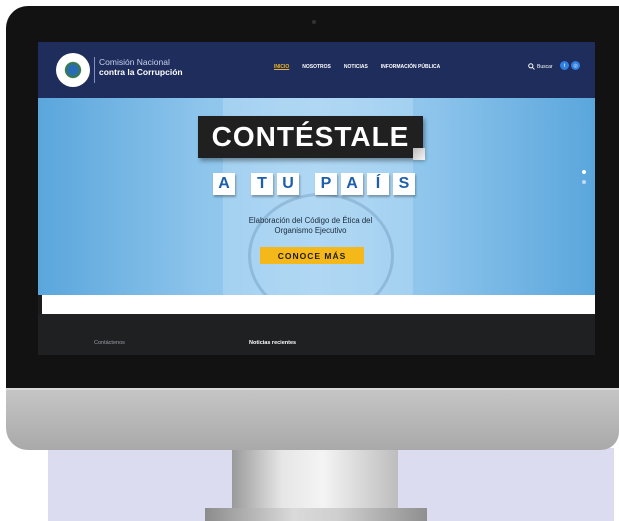  Describe the element at coordinates (531, 66) in the screenshot. I see `search-icon` at that location.